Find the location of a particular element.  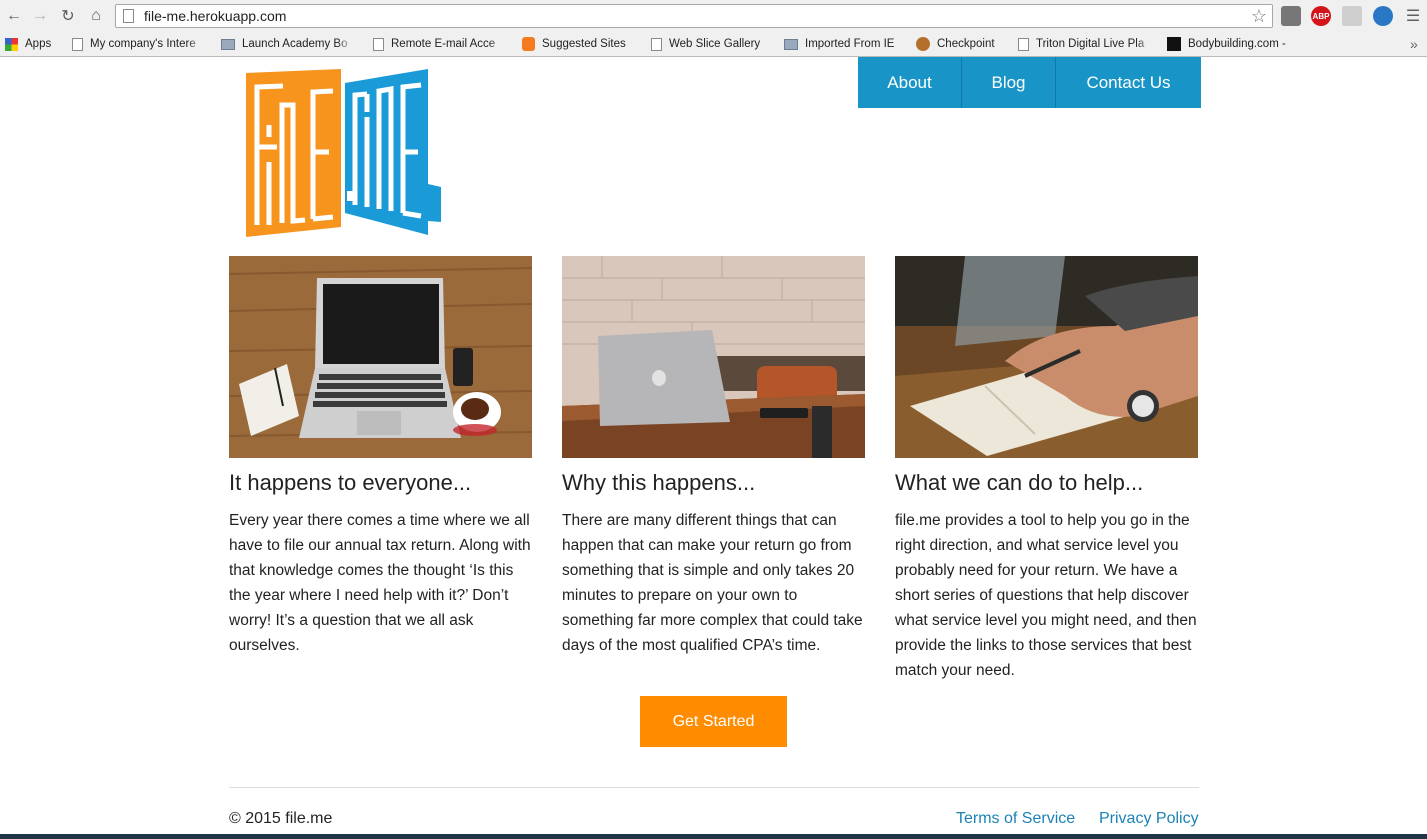

get-started-button: Get Started is located at coordinates (713, 721).